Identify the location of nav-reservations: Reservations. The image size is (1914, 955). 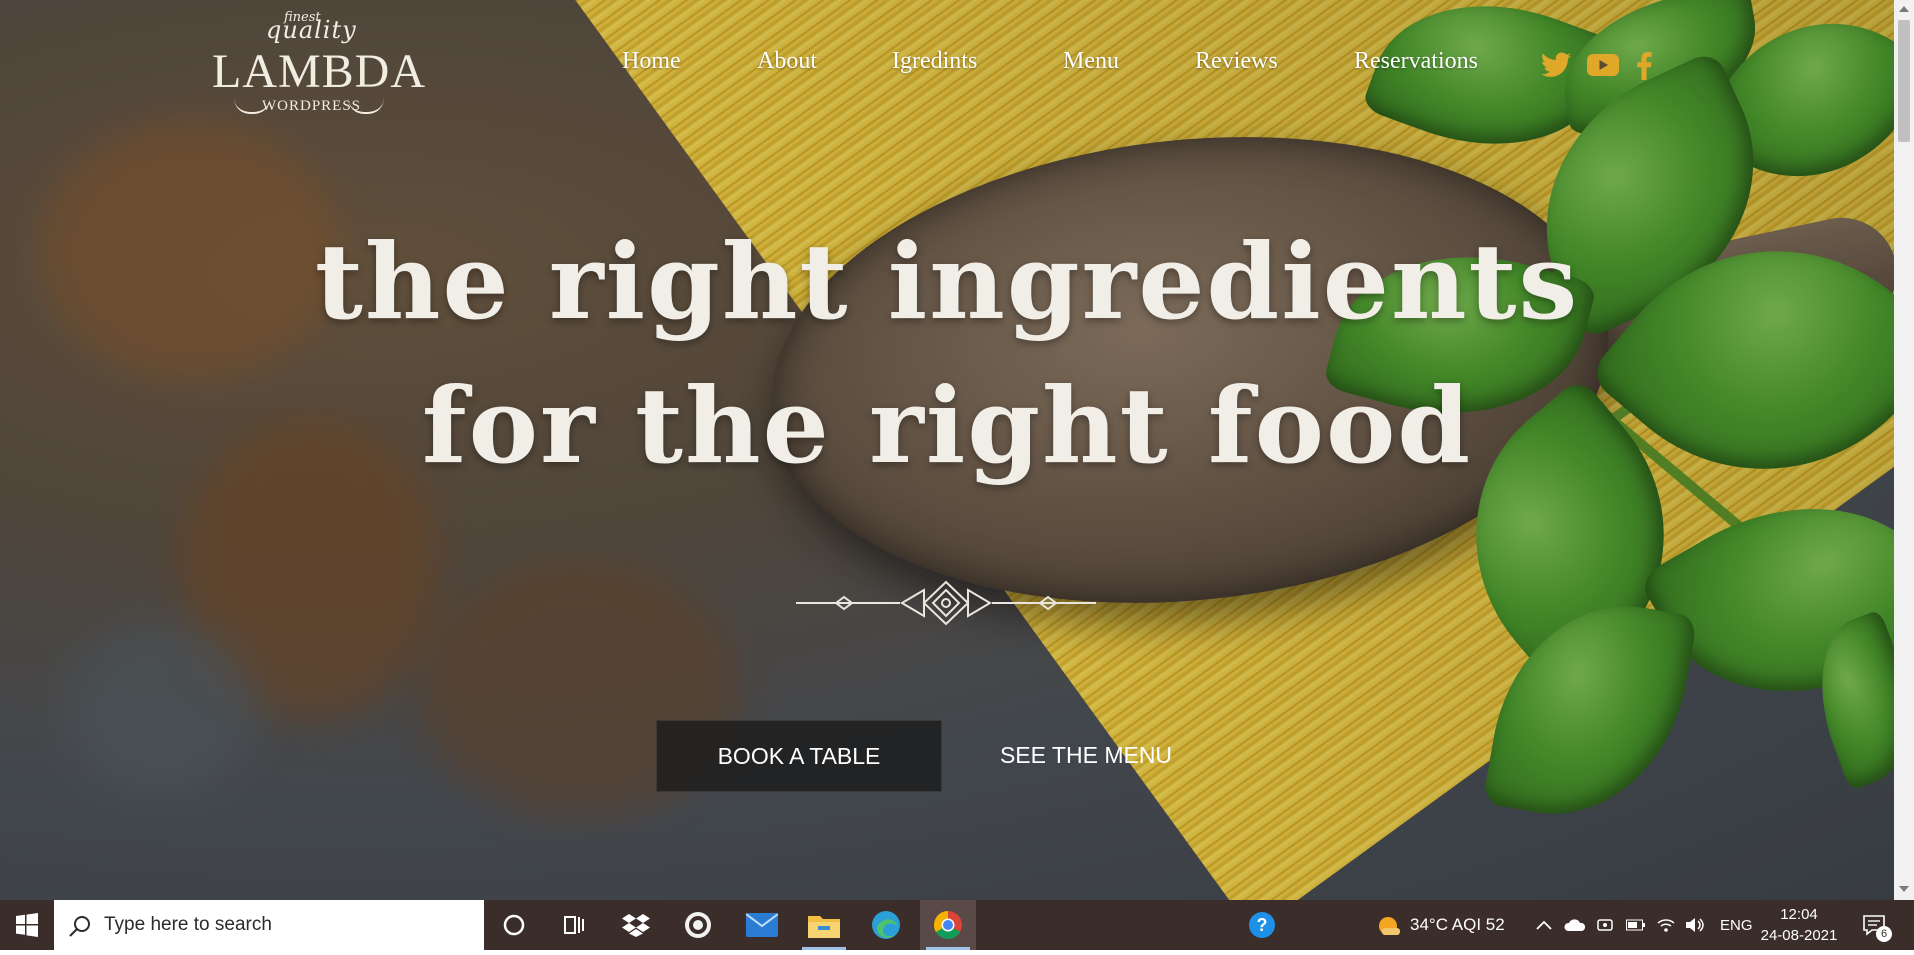
(1416, 61).